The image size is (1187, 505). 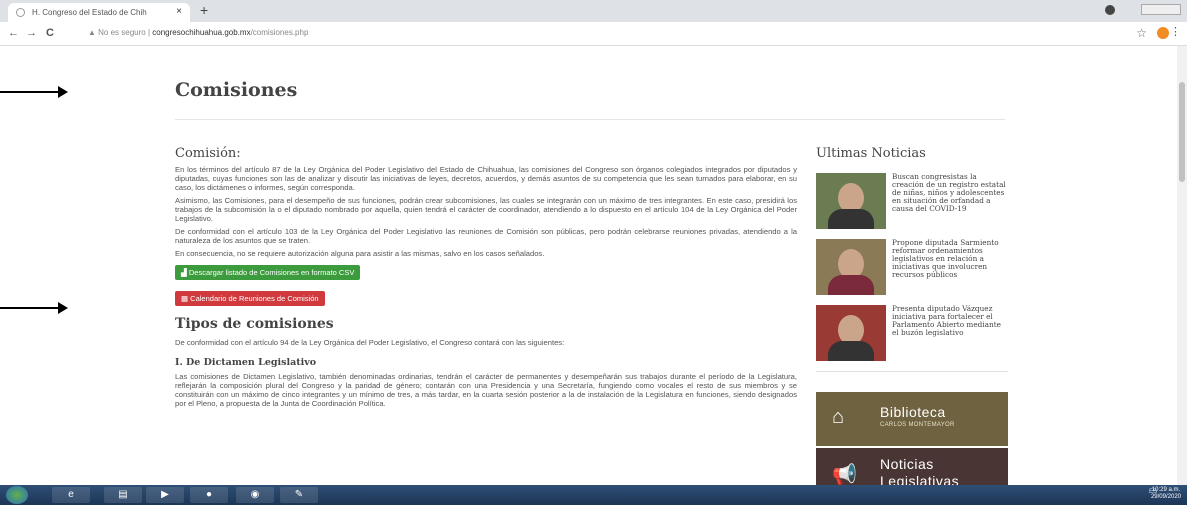 I want to click on page-title: Comisiones, so click(x=236, y=90).